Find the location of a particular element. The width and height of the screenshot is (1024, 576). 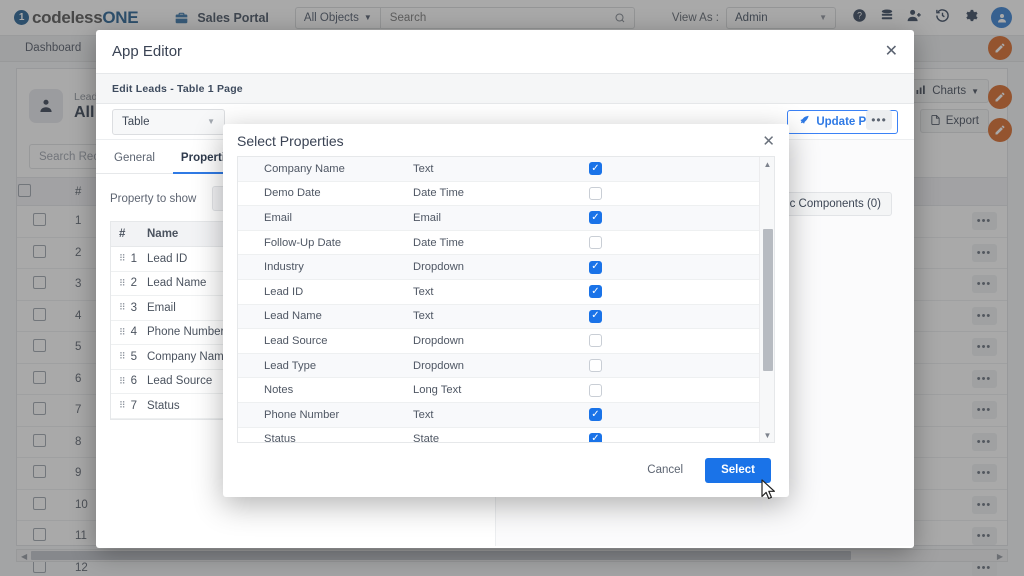

property-row: Lead Source Dropdown is located at coordinates (498, 341).